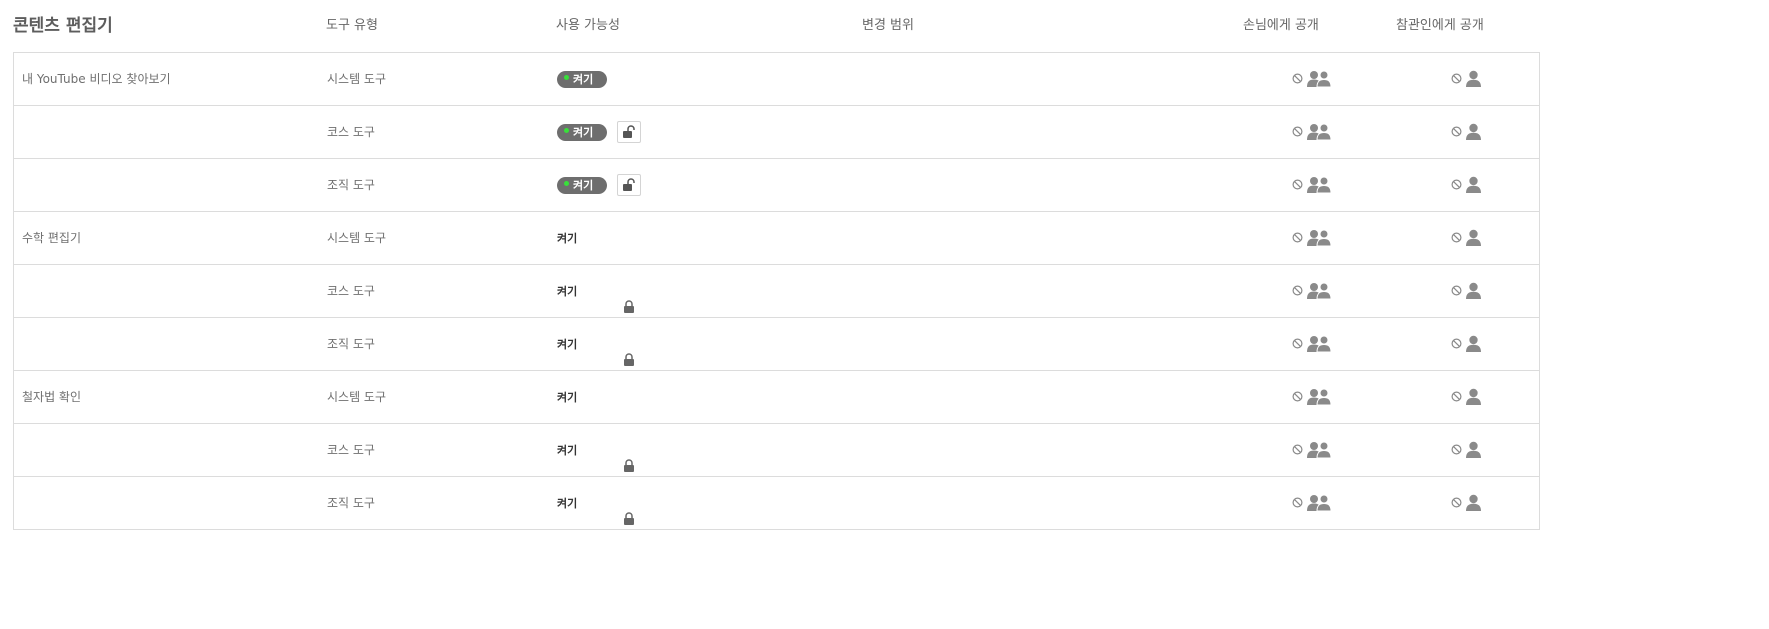  I want to click on column-header-observer-visible: 참관인에게 공개, so click(1440, 25).